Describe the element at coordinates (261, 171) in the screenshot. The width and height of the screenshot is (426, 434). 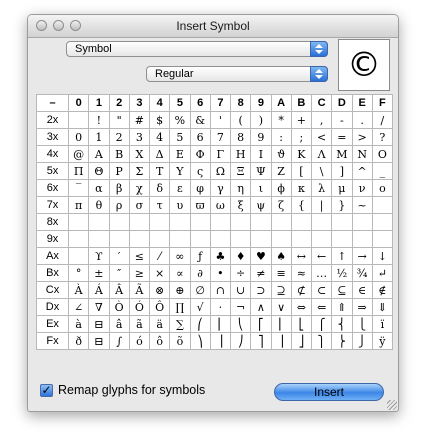
I see `symbol-cell: Ψ` at that location.